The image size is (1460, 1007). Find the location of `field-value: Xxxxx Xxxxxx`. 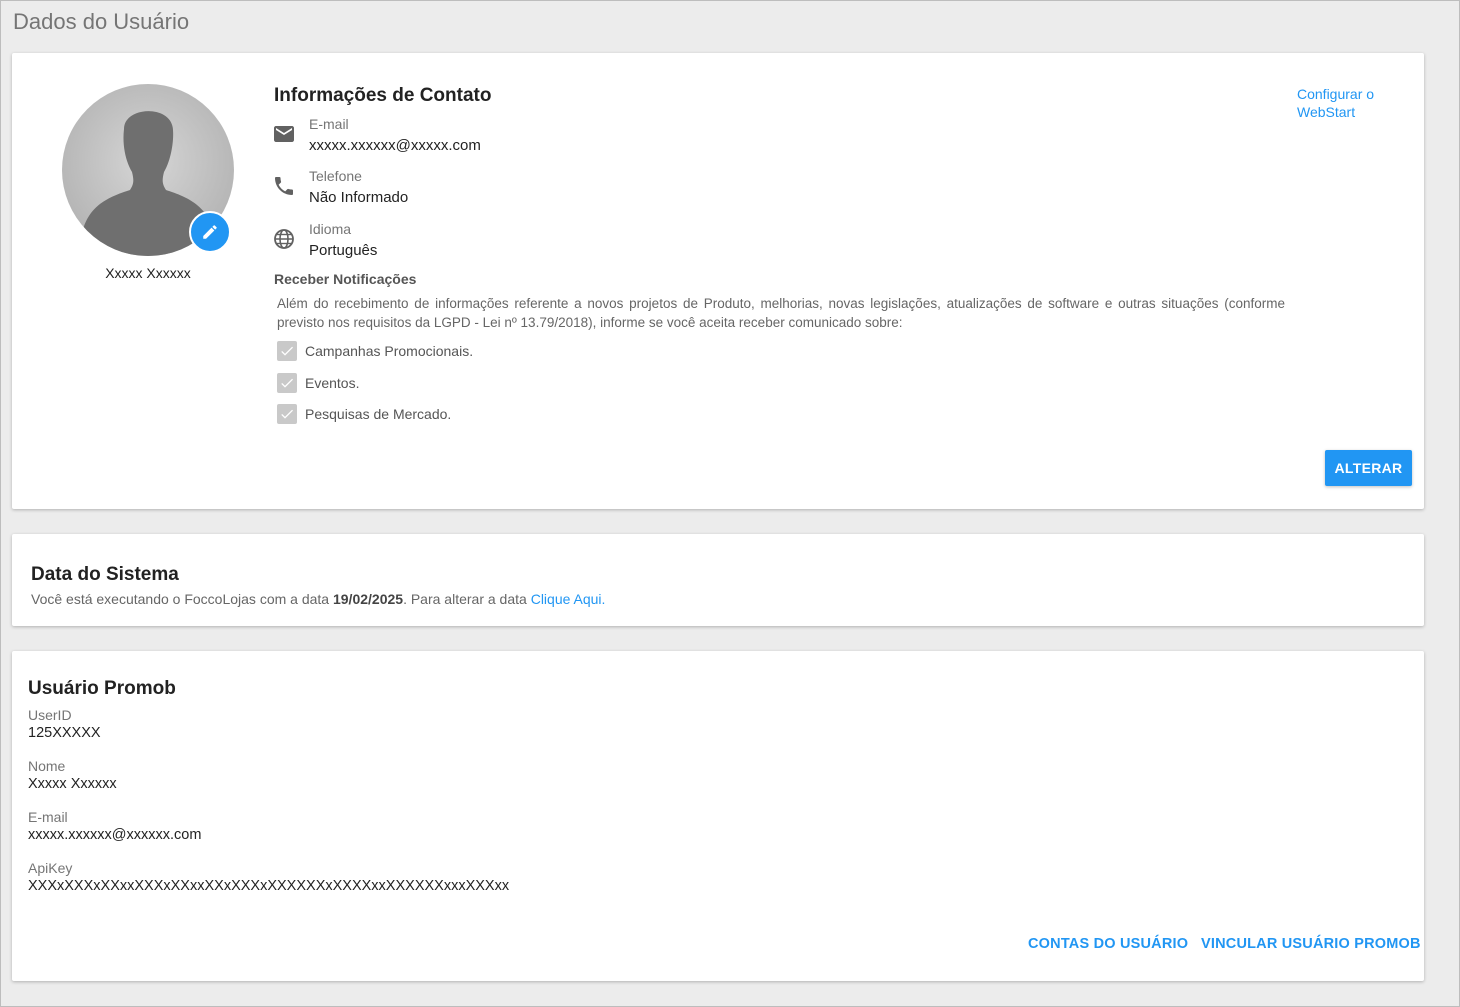

field-value: Xxxxx Xxxxxx is located at coordinates (72, 784).